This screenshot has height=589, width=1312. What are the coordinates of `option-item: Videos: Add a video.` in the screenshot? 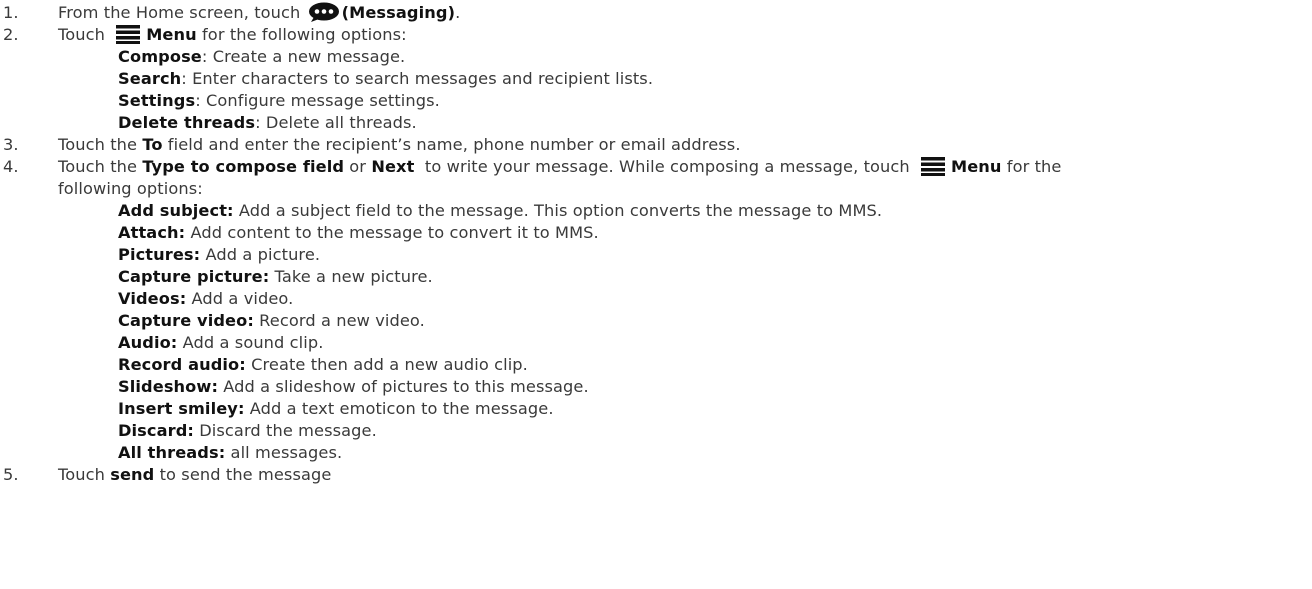 It's located at (206, 298).